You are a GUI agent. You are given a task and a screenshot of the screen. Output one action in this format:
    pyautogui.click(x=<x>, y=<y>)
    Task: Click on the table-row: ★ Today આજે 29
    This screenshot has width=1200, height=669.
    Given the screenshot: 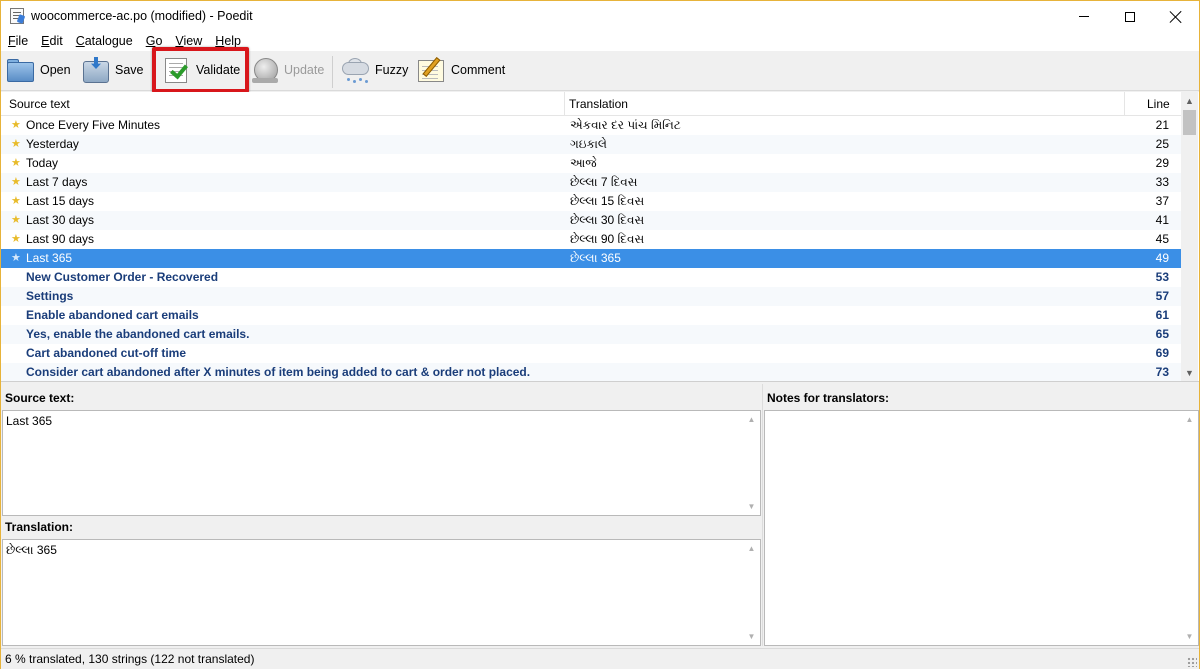 What is the action you would take?
    pyautogui.click(x=591, y=163)
    